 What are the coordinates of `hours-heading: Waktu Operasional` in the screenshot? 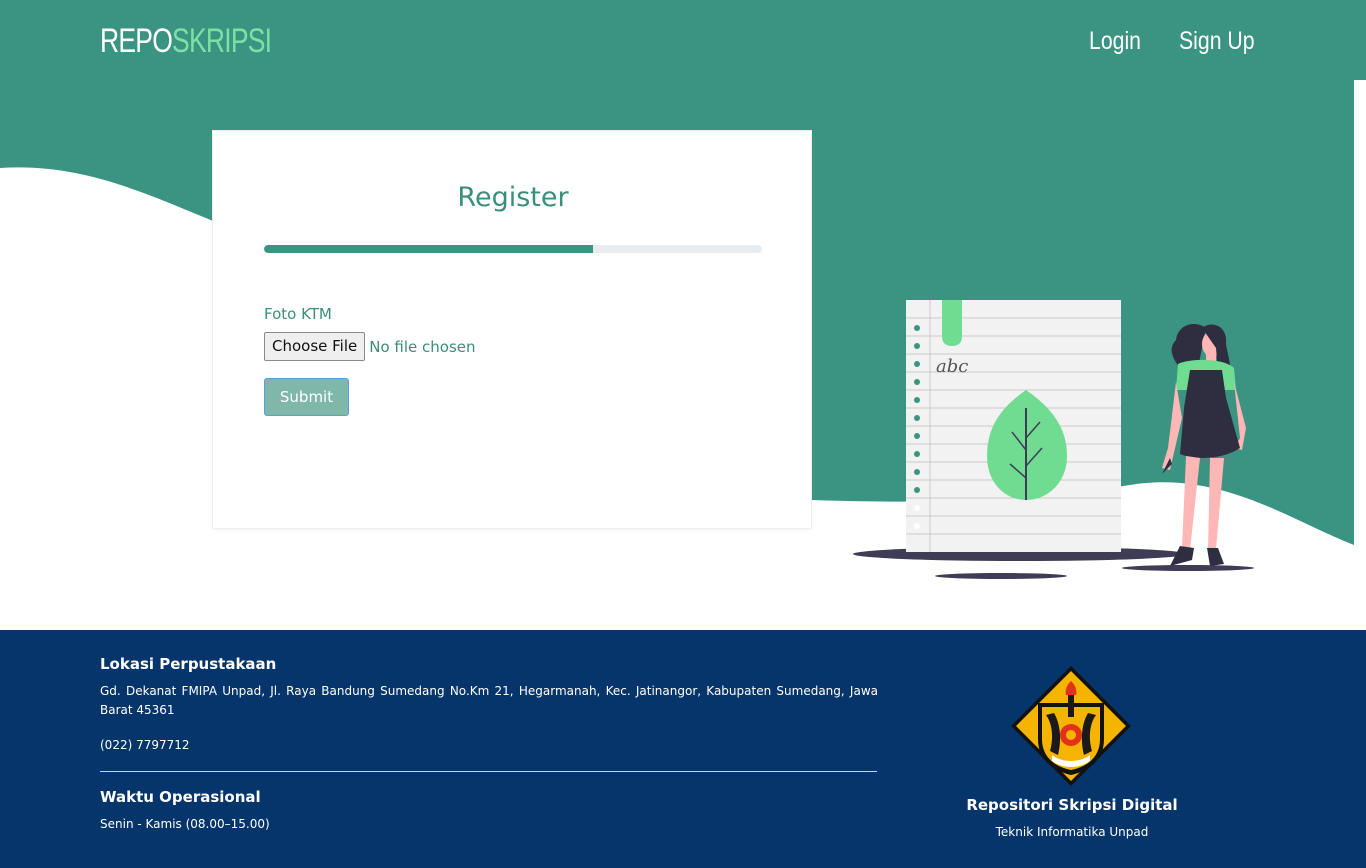 It's located at (180, 797).